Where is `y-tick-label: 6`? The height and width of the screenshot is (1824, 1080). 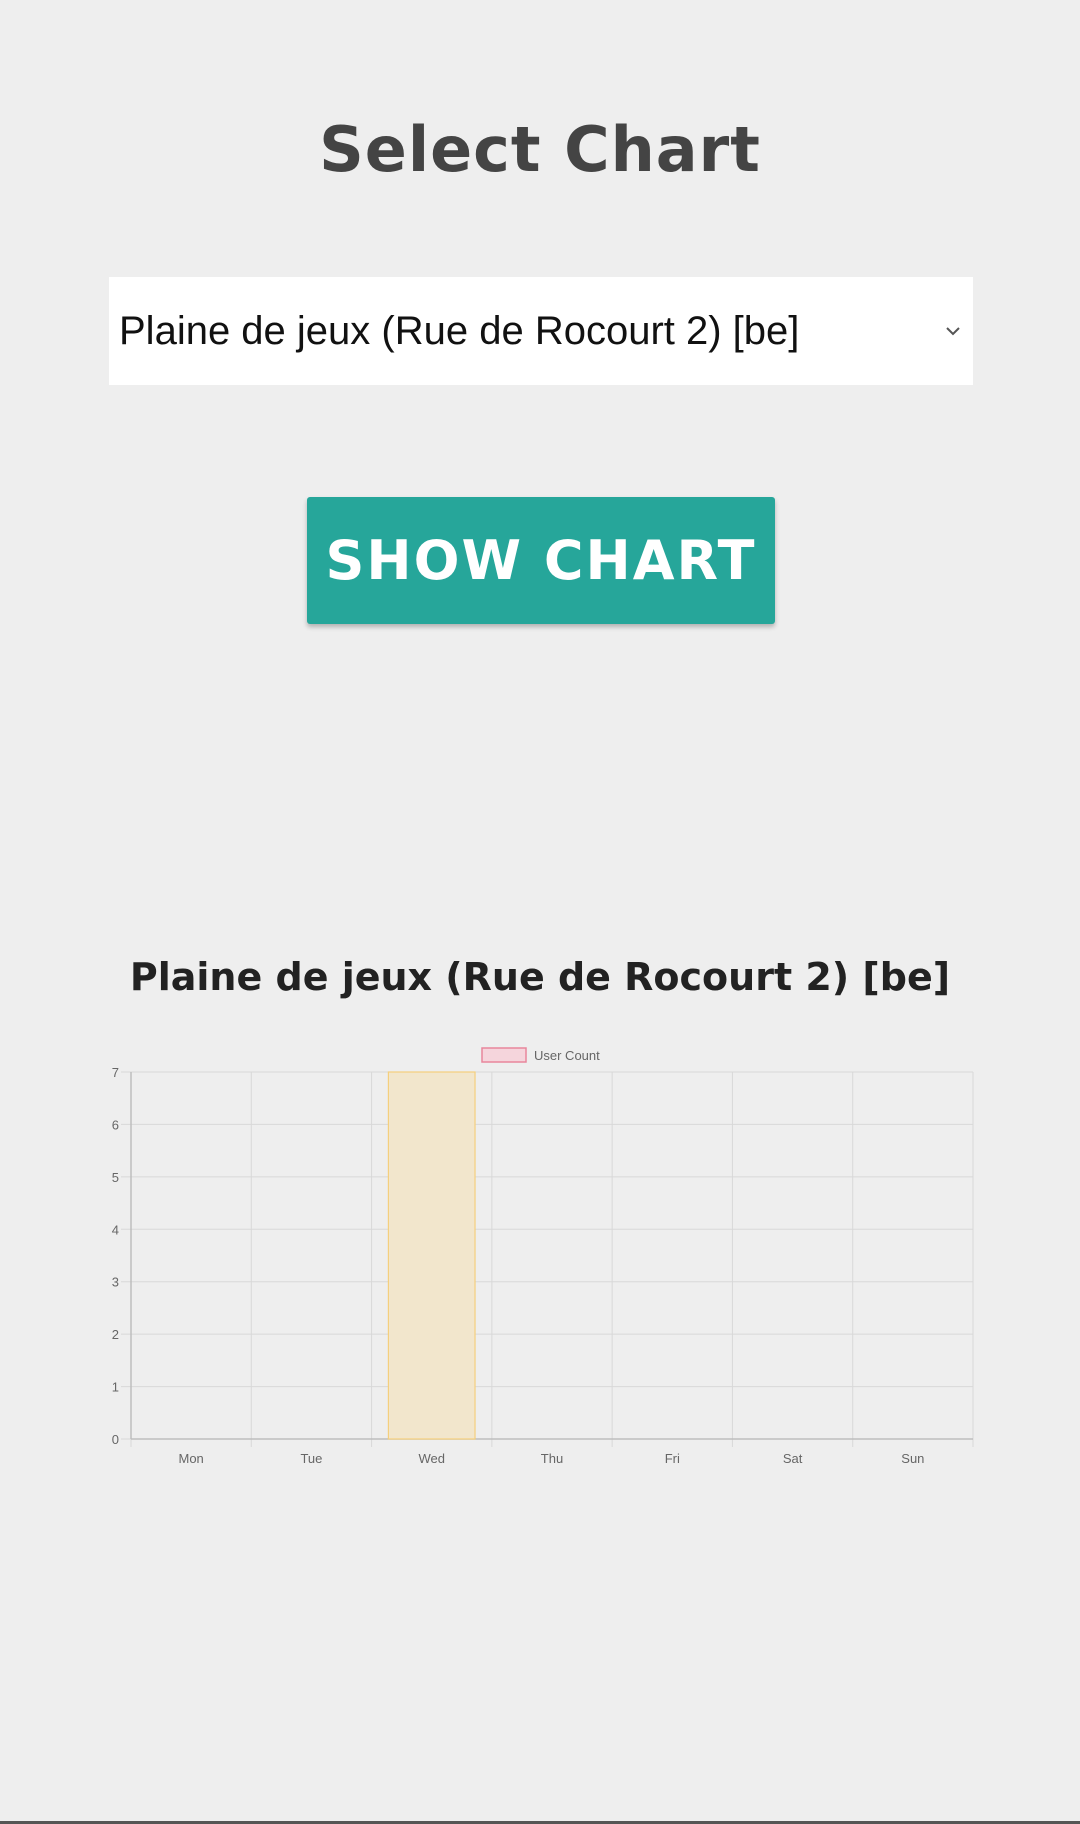
y-tick-label: 6 is located at coordinates (115, 1124).